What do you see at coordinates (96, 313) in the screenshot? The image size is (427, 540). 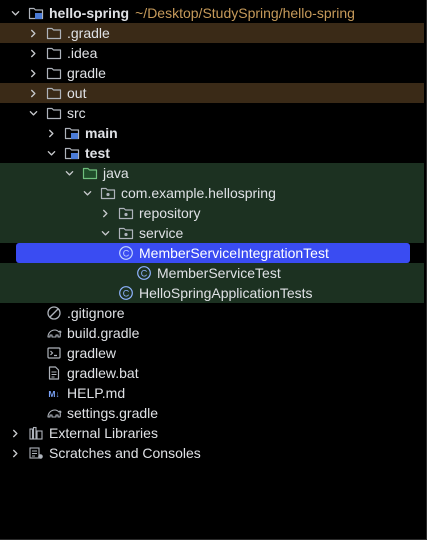 I see `tree-label: .gitignore` at bounding box center [96, 313].